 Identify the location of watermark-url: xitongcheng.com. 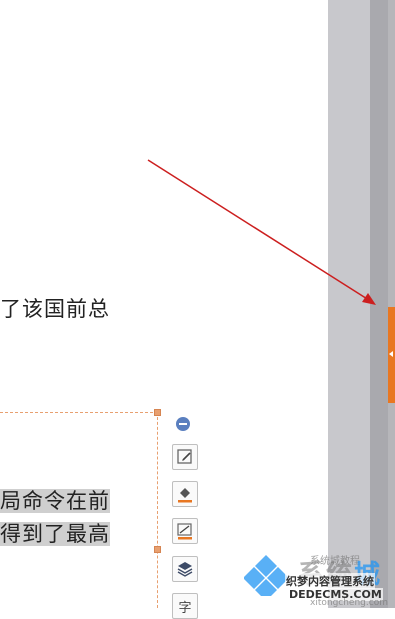
(349, 603).